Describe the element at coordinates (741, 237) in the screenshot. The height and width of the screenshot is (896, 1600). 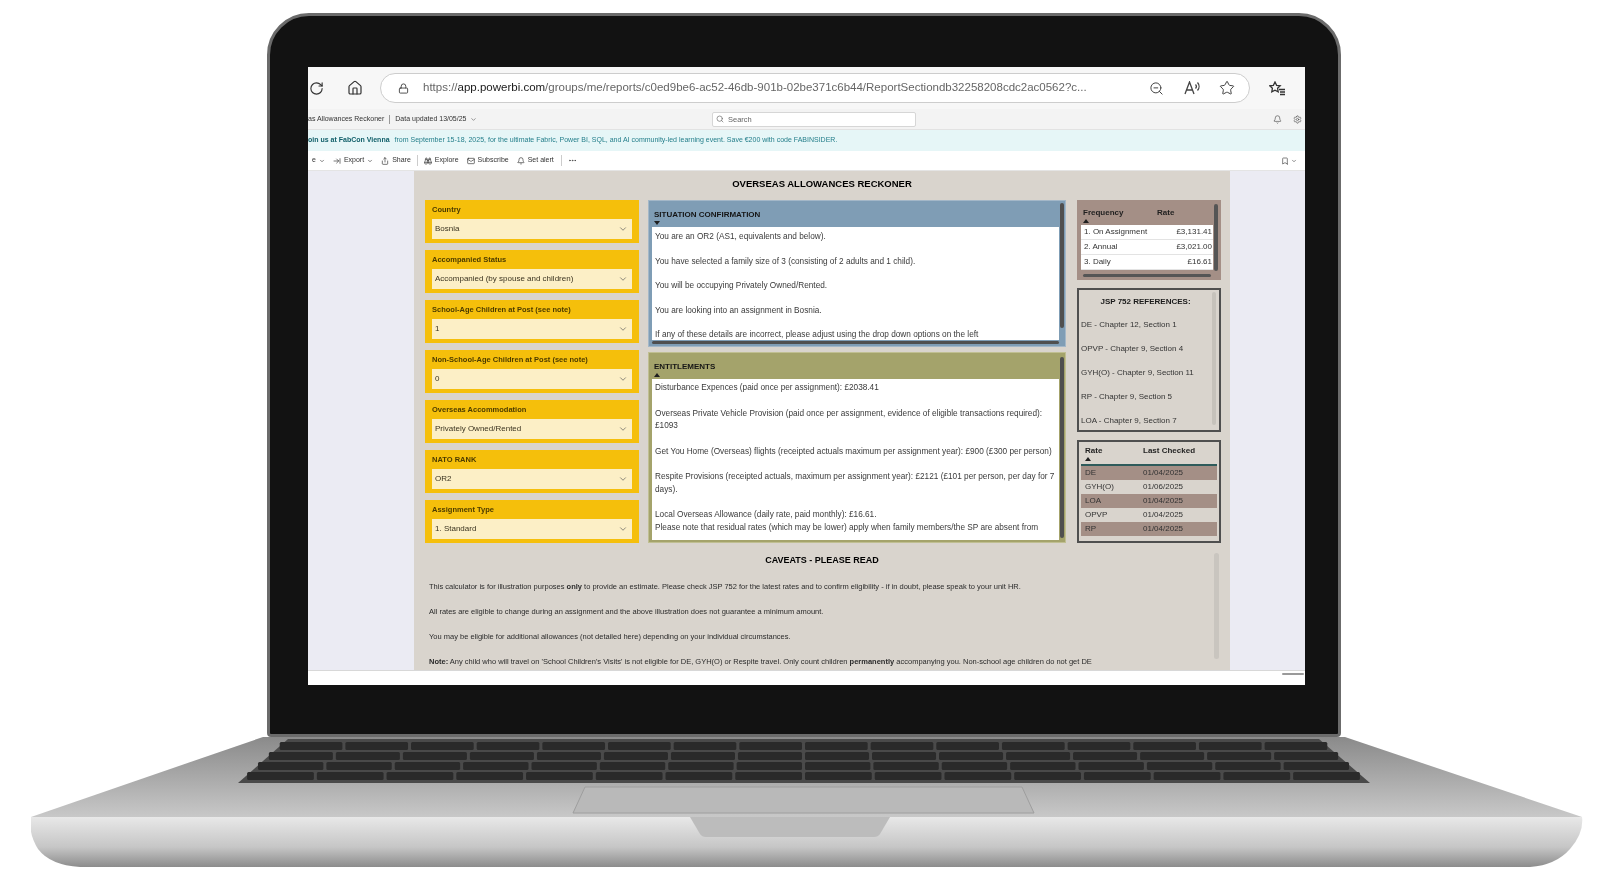
I see `paragraph-text: You are an OR2 (AS1, equivalents and below).` at that location.